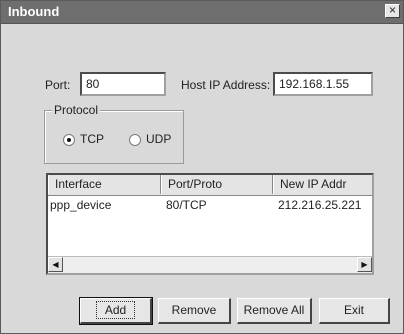 This screenshot has height=334, width=404. What do you see at coordinates (34, 11) in the screenshot?
I see `window-title: Inbound` at bounding box center [34, 11].